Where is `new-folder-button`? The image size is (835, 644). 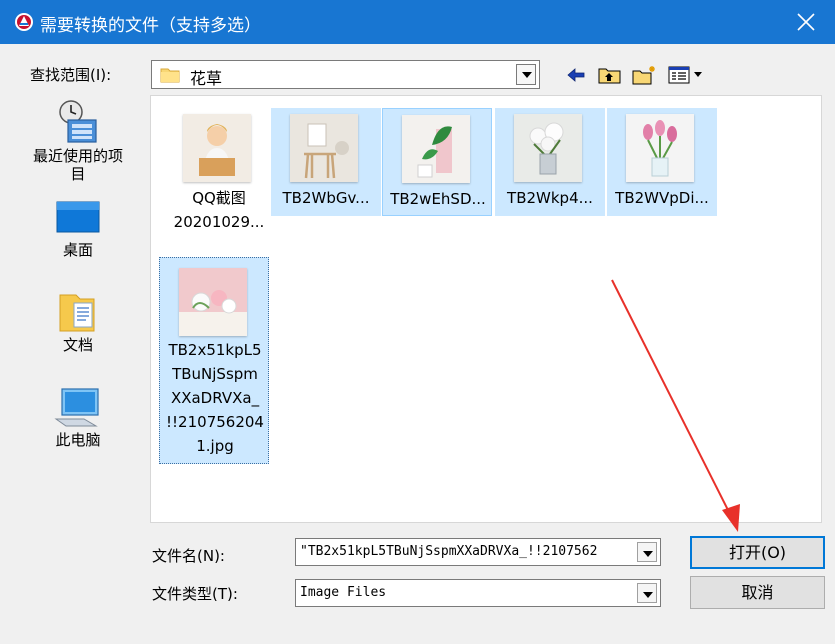
new-folder-button is located at coordinates (643, 75).